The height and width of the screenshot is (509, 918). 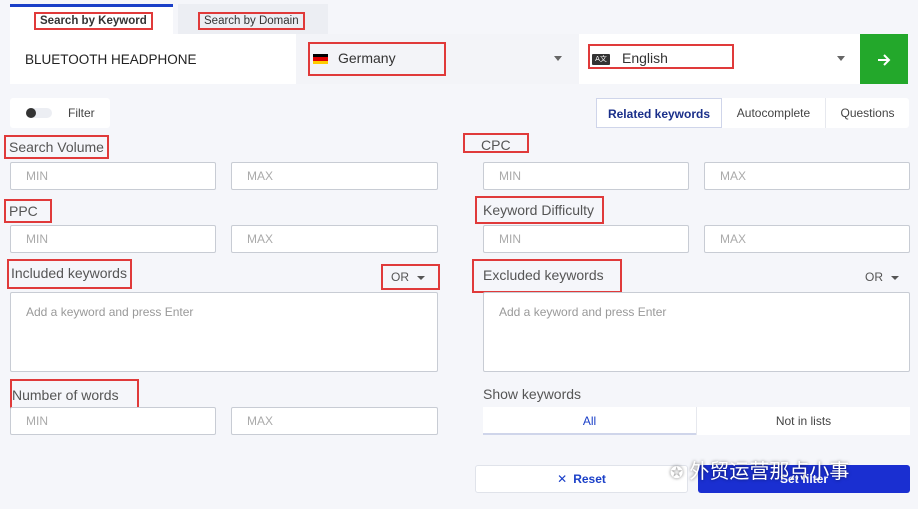 I want to click on germany-flag-icon, so click(x=320, y=59).